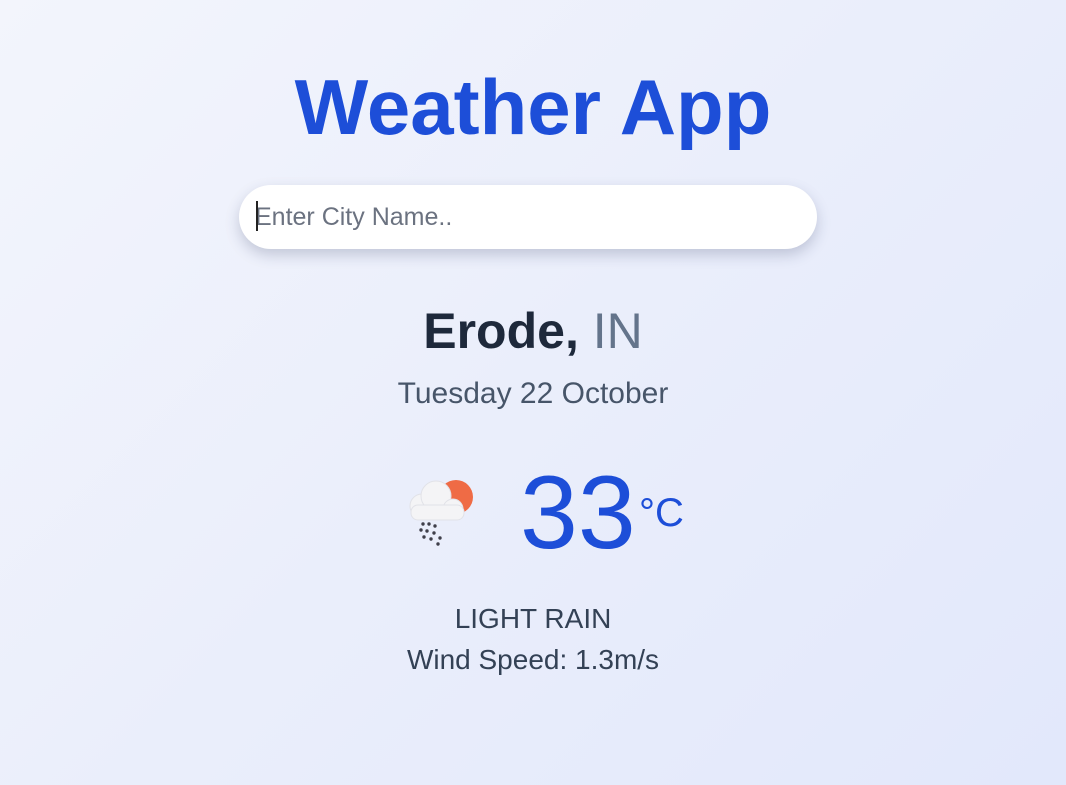 Image resolution: width=1066 pixels, height=785 pixels. What do you see at coordinates (533, 107) in the screenshot?
I see `page-title: Weather App` at bounding box center [533, 107].